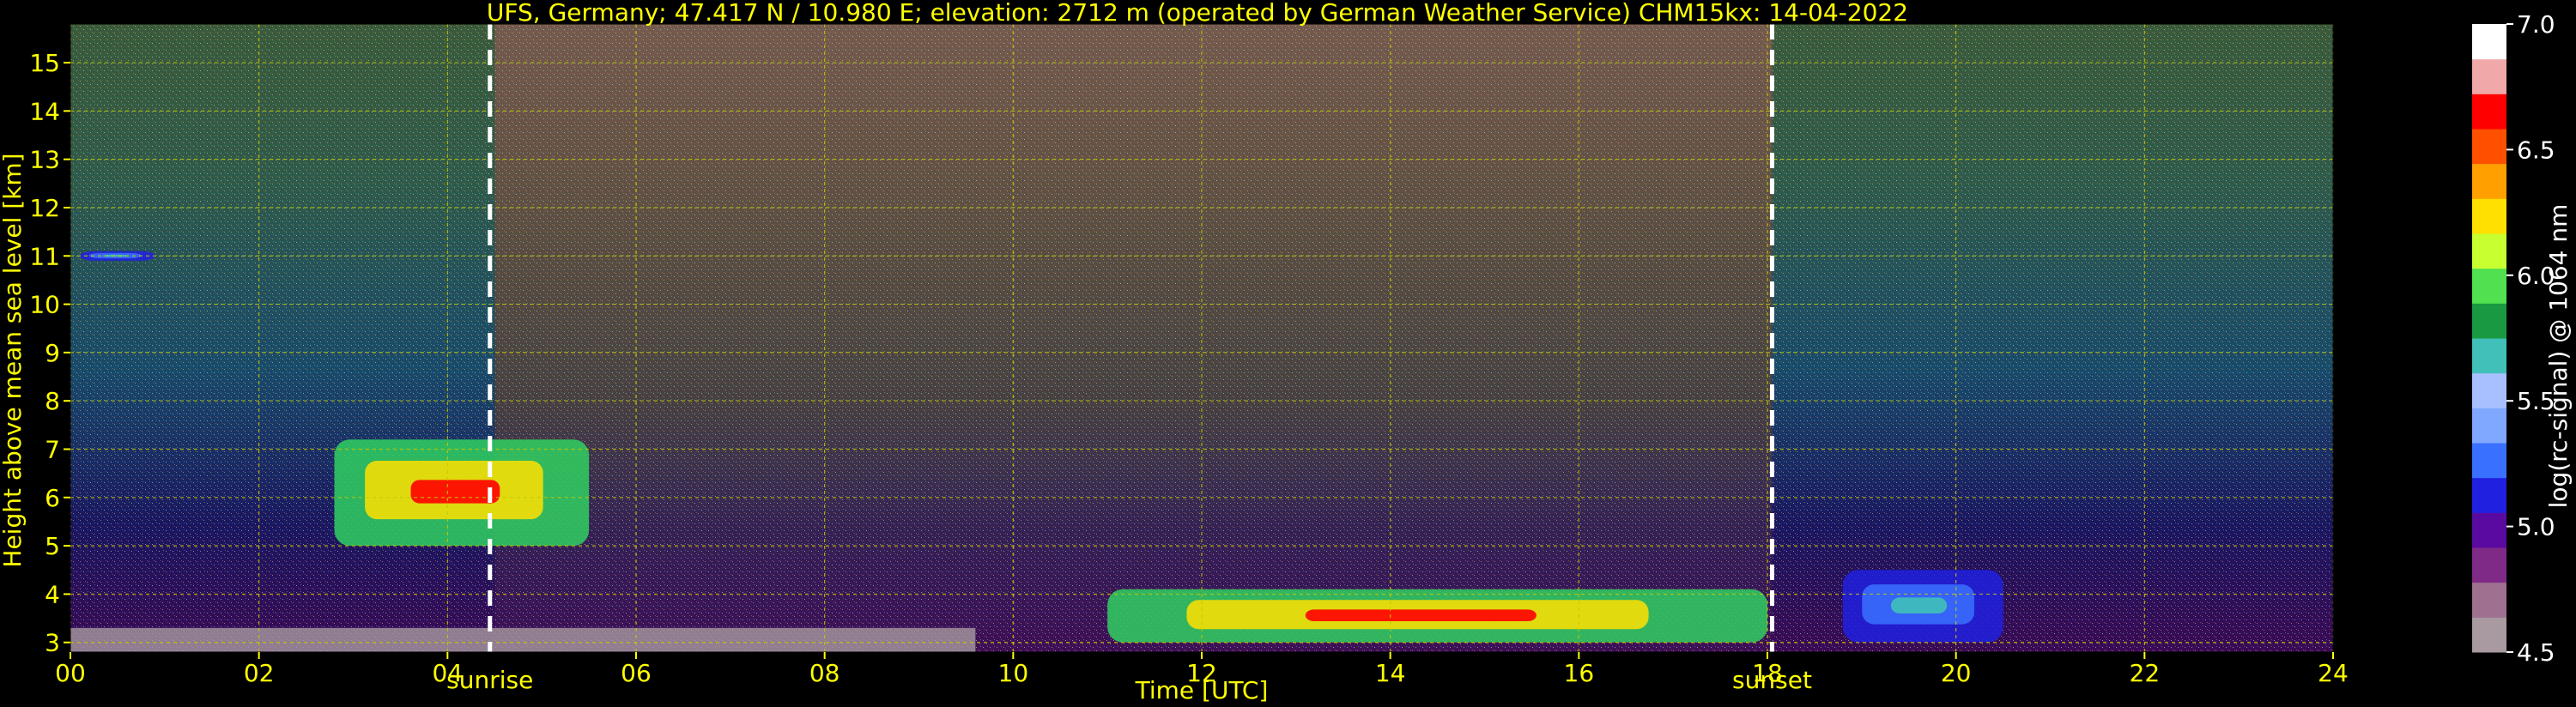 The image size is (2576, 707). What do you see at coordinates (44, 63) in the screenshot?
I see `y-tick-label: 15` at bounding box center [44, 63].